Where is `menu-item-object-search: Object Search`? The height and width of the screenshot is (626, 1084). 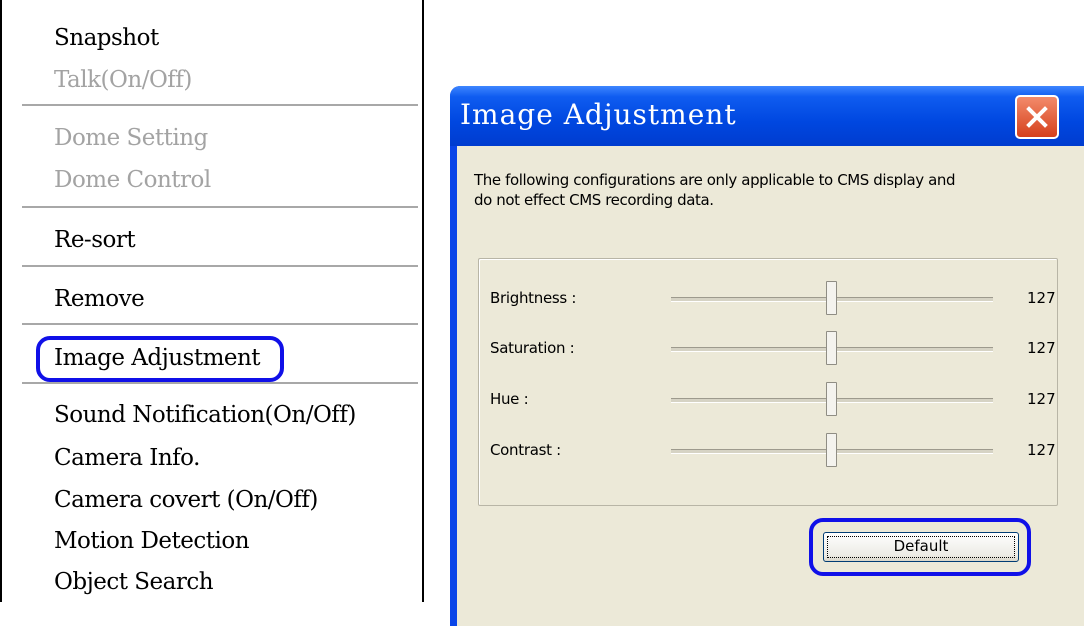 menu-item-object-search: Object Search is located at coordinates (134, 582).